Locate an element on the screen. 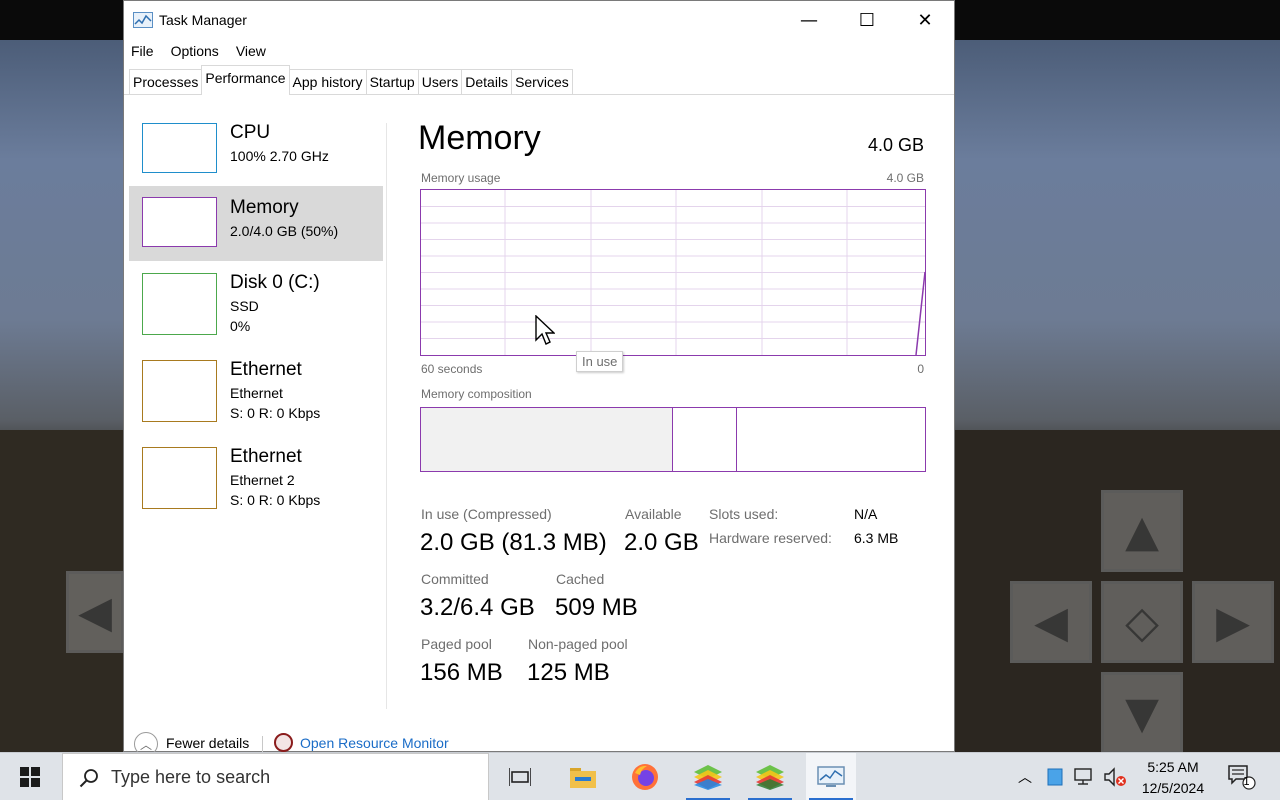 This screenshot has width=1280, height=800. bluestacks-multi-button is located at coordinates (770, 776).